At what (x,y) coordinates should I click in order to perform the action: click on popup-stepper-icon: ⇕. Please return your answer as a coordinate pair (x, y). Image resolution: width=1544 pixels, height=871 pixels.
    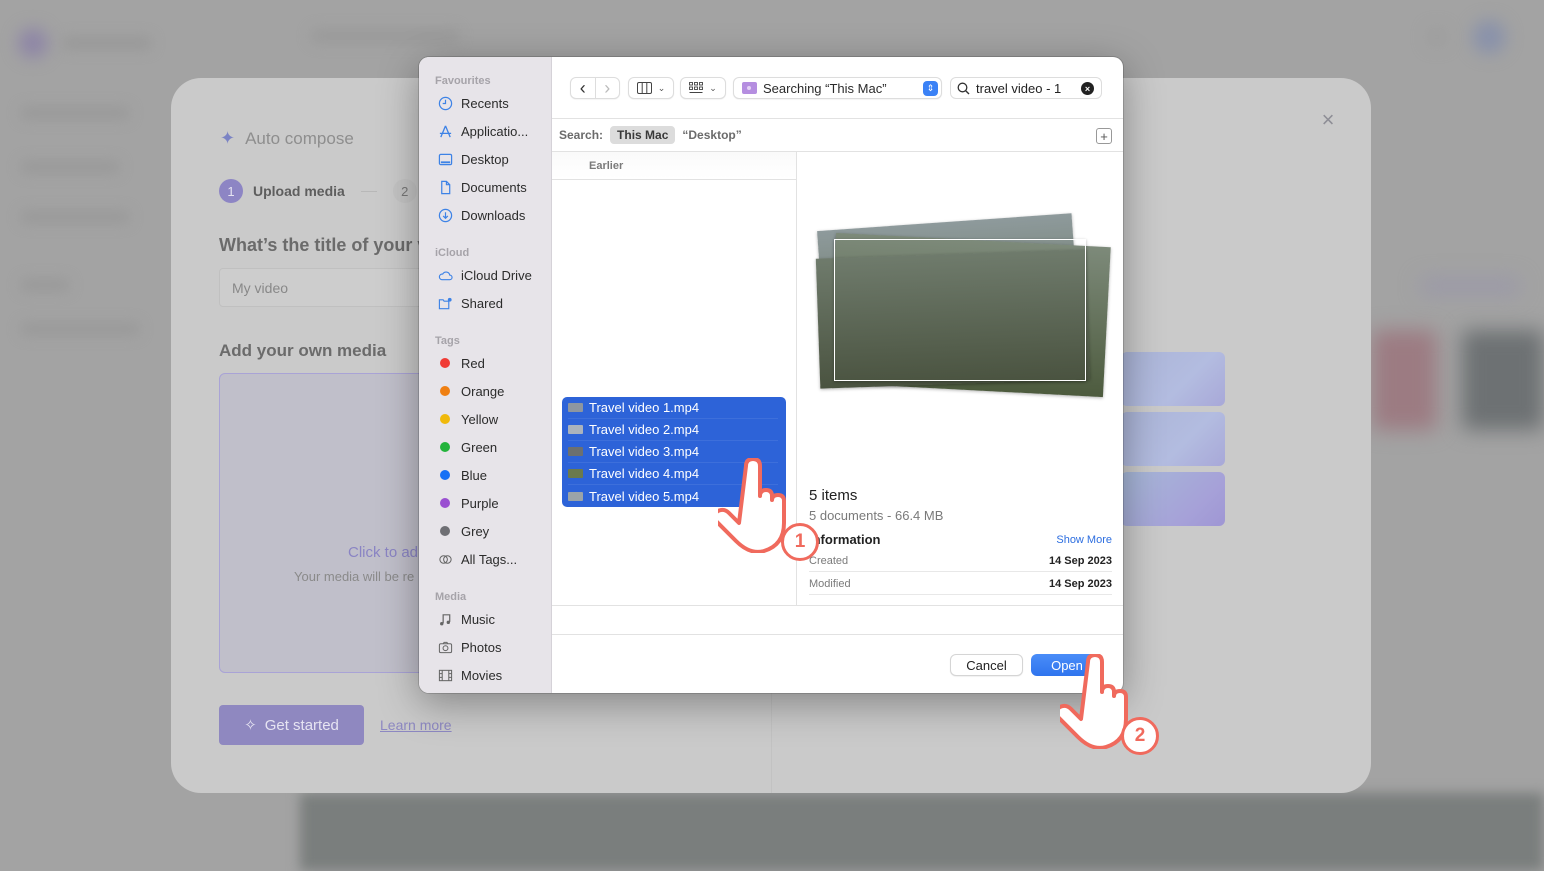
    Looking at the image, I should click on (930, 88).